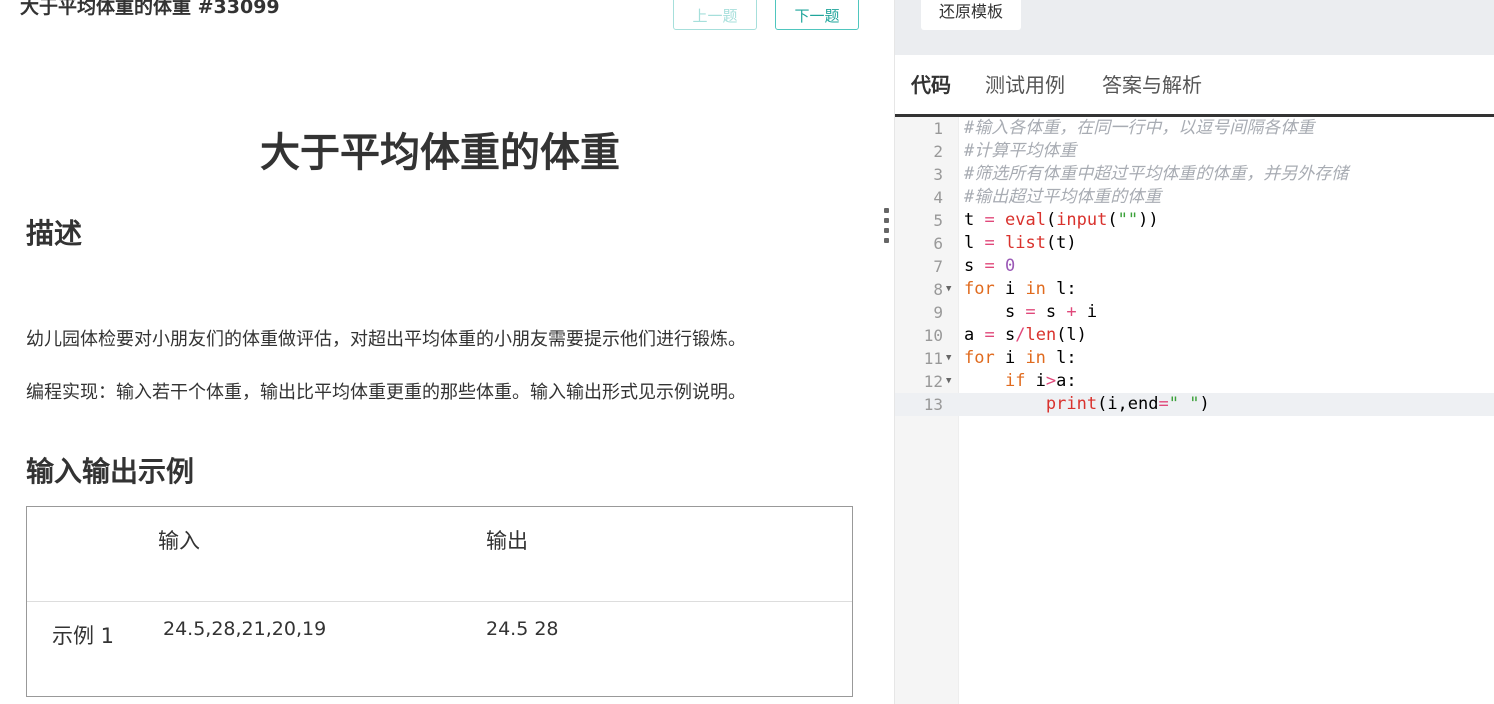 This screenshot has width=1494, height=704. What do you see at coordinates (938, 243) in the screenshot?
I see `line-number: 6` at bounding box center [938, 243].